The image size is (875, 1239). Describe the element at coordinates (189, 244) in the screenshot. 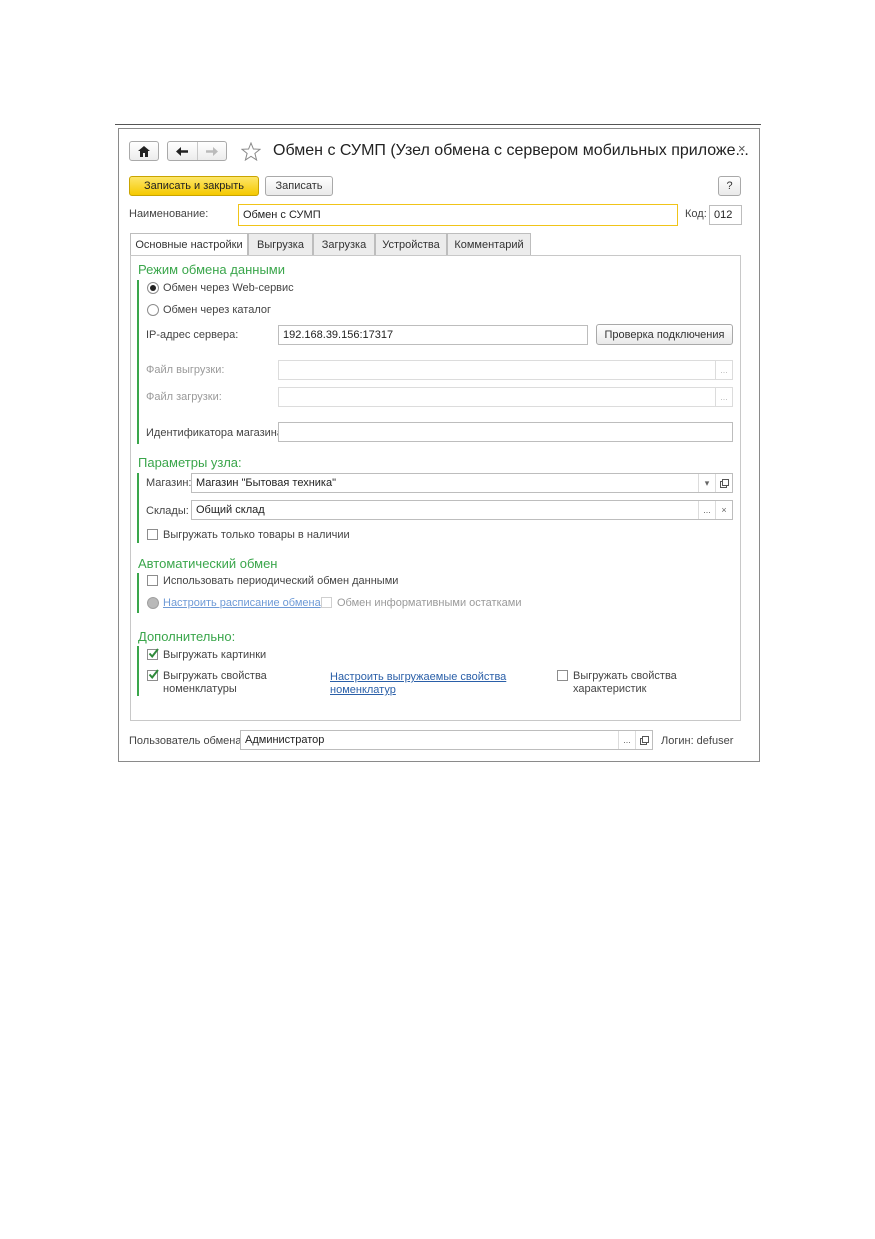

I see `tab-main-settings: Основные настройки` at that location.